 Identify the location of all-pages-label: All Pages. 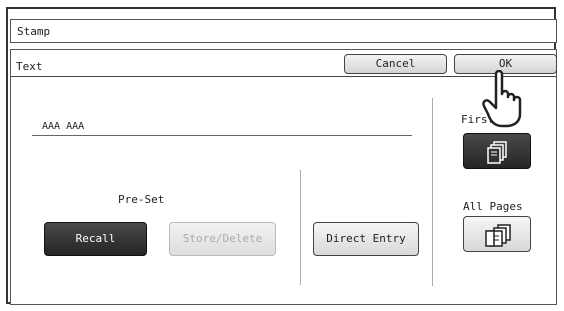
(493, 206).